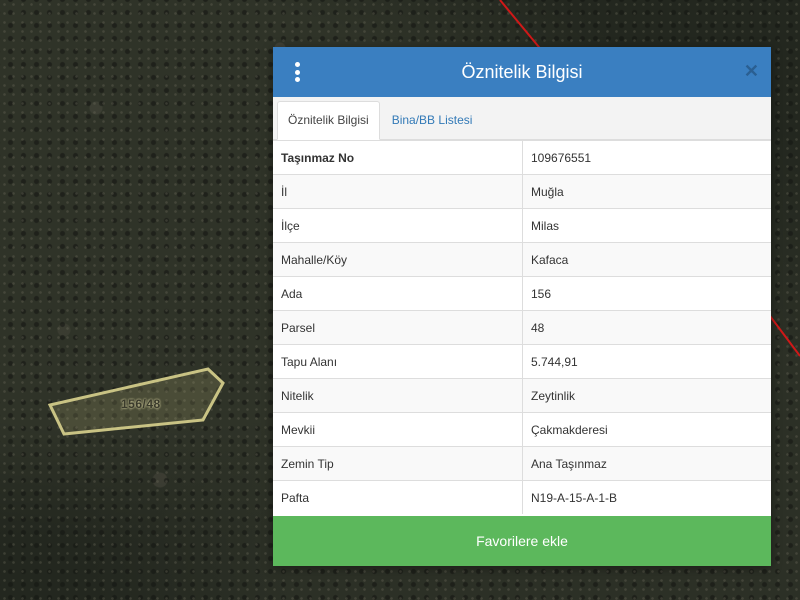 This screenshot has height=600, width=800. Describe the element at coordinates (328, 120) in the screenshot. I see `tab-attribute-info: Öznitelik Bilgisi` at that location.